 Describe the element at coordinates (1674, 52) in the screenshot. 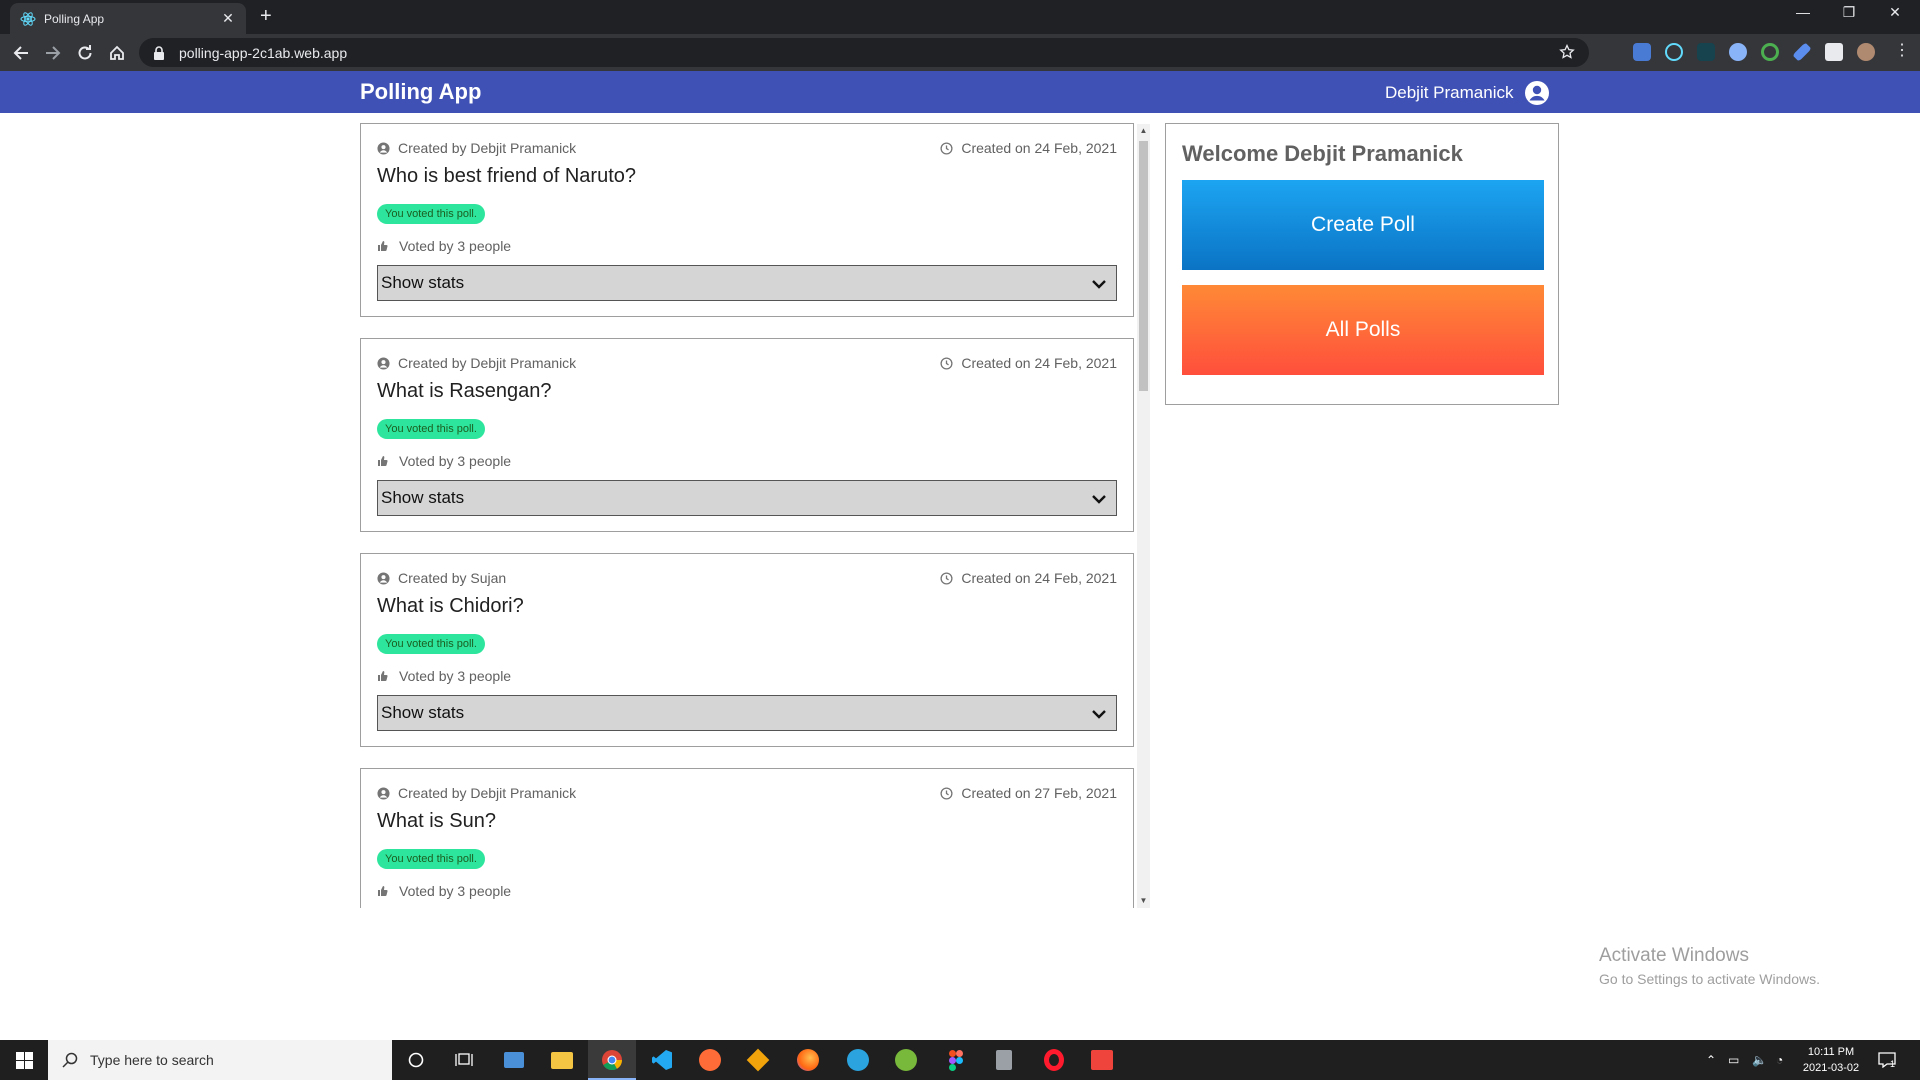

I see `react-devtools-extension-icon` at that location.